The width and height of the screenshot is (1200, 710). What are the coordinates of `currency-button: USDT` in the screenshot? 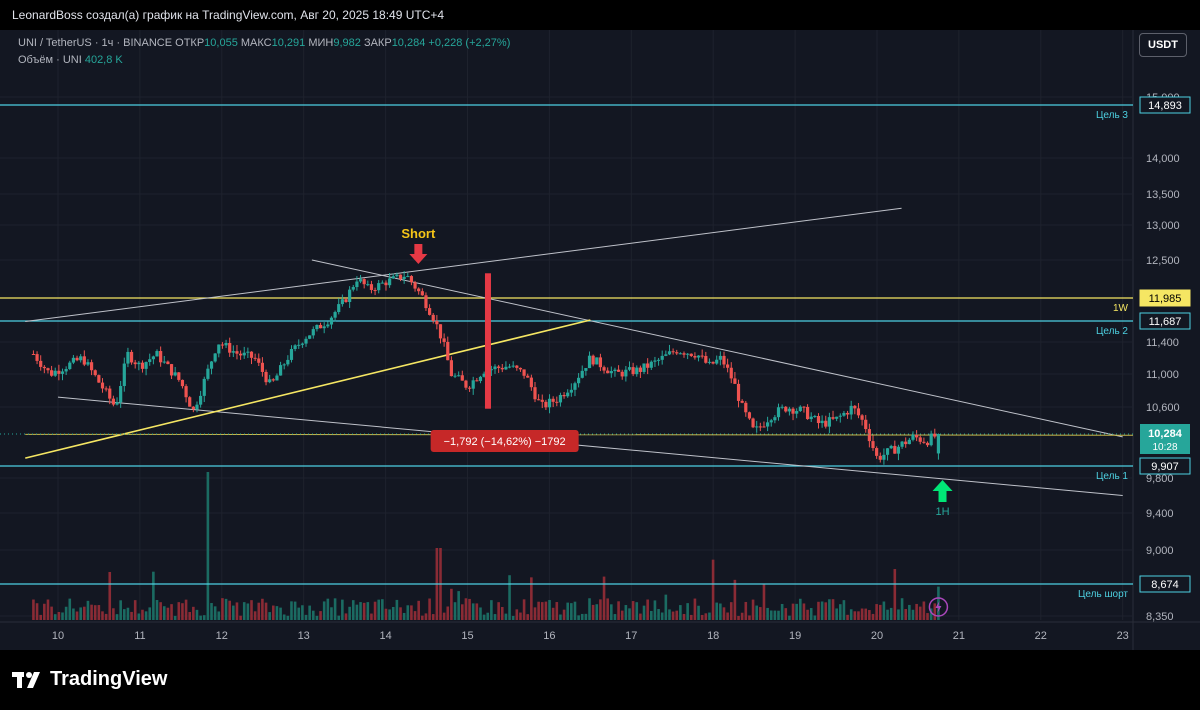 It's located at (1163, 45).